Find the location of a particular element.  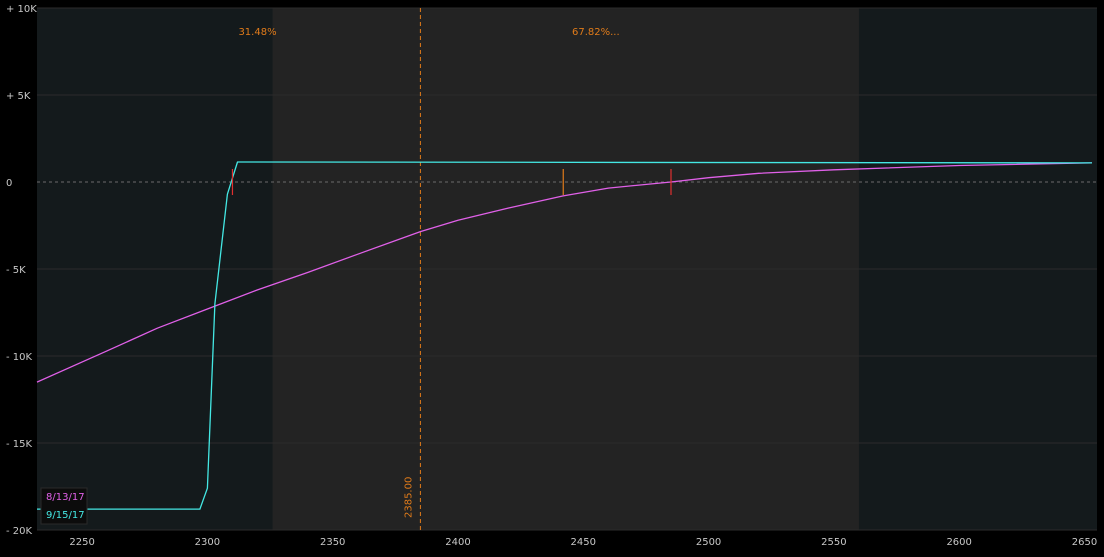

legend-item-1: 9/15/17 is located at coordinates (65, 515).